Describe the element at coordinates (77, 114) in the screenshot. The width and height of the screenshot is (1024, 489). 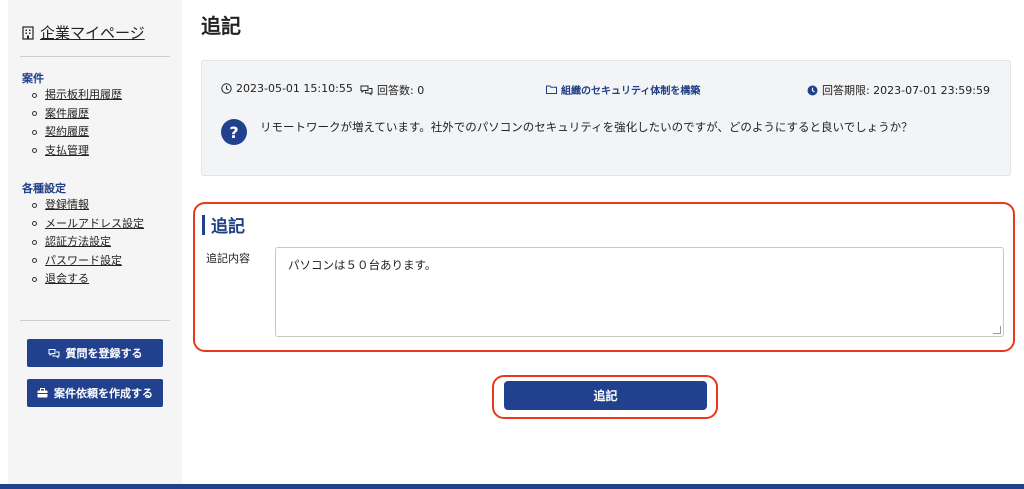
I see `nav-item-project-history: 案件履歴` at that location.